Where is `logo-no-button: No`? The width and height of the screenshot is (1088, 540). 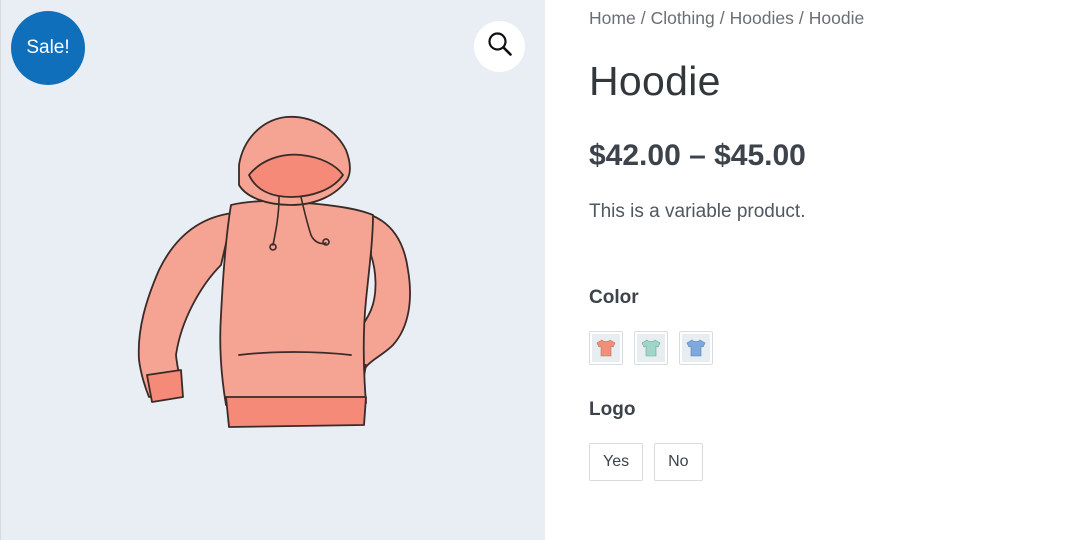 logo-no-button: No is located at coordinates (678, 462).